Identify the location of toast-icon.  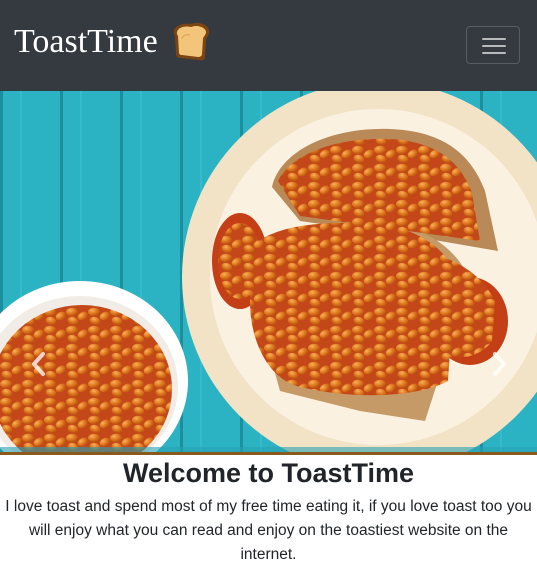
(191, 42).